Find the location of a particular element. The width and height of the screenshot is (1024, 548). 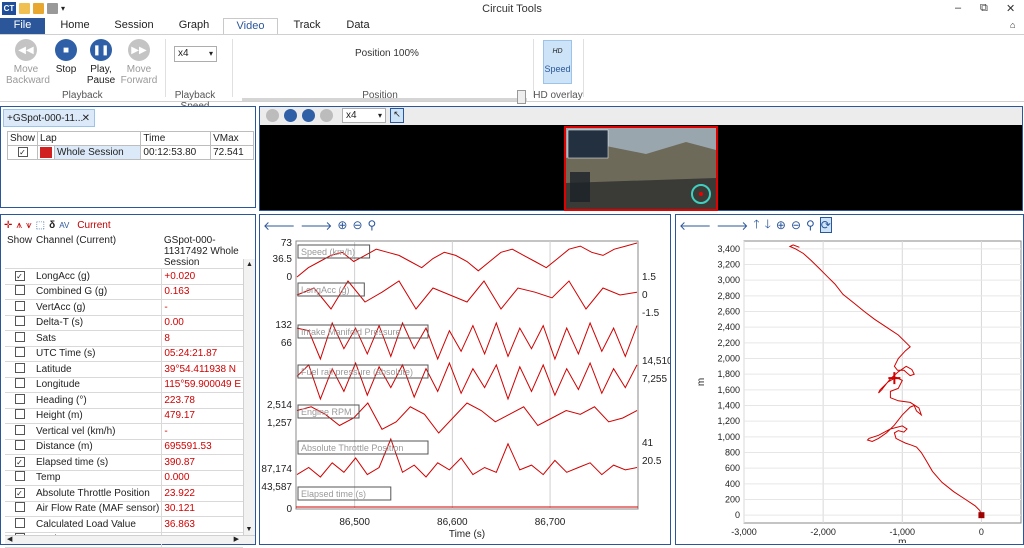

valley-icon: ⩛ is located at coordinates (29, 225).